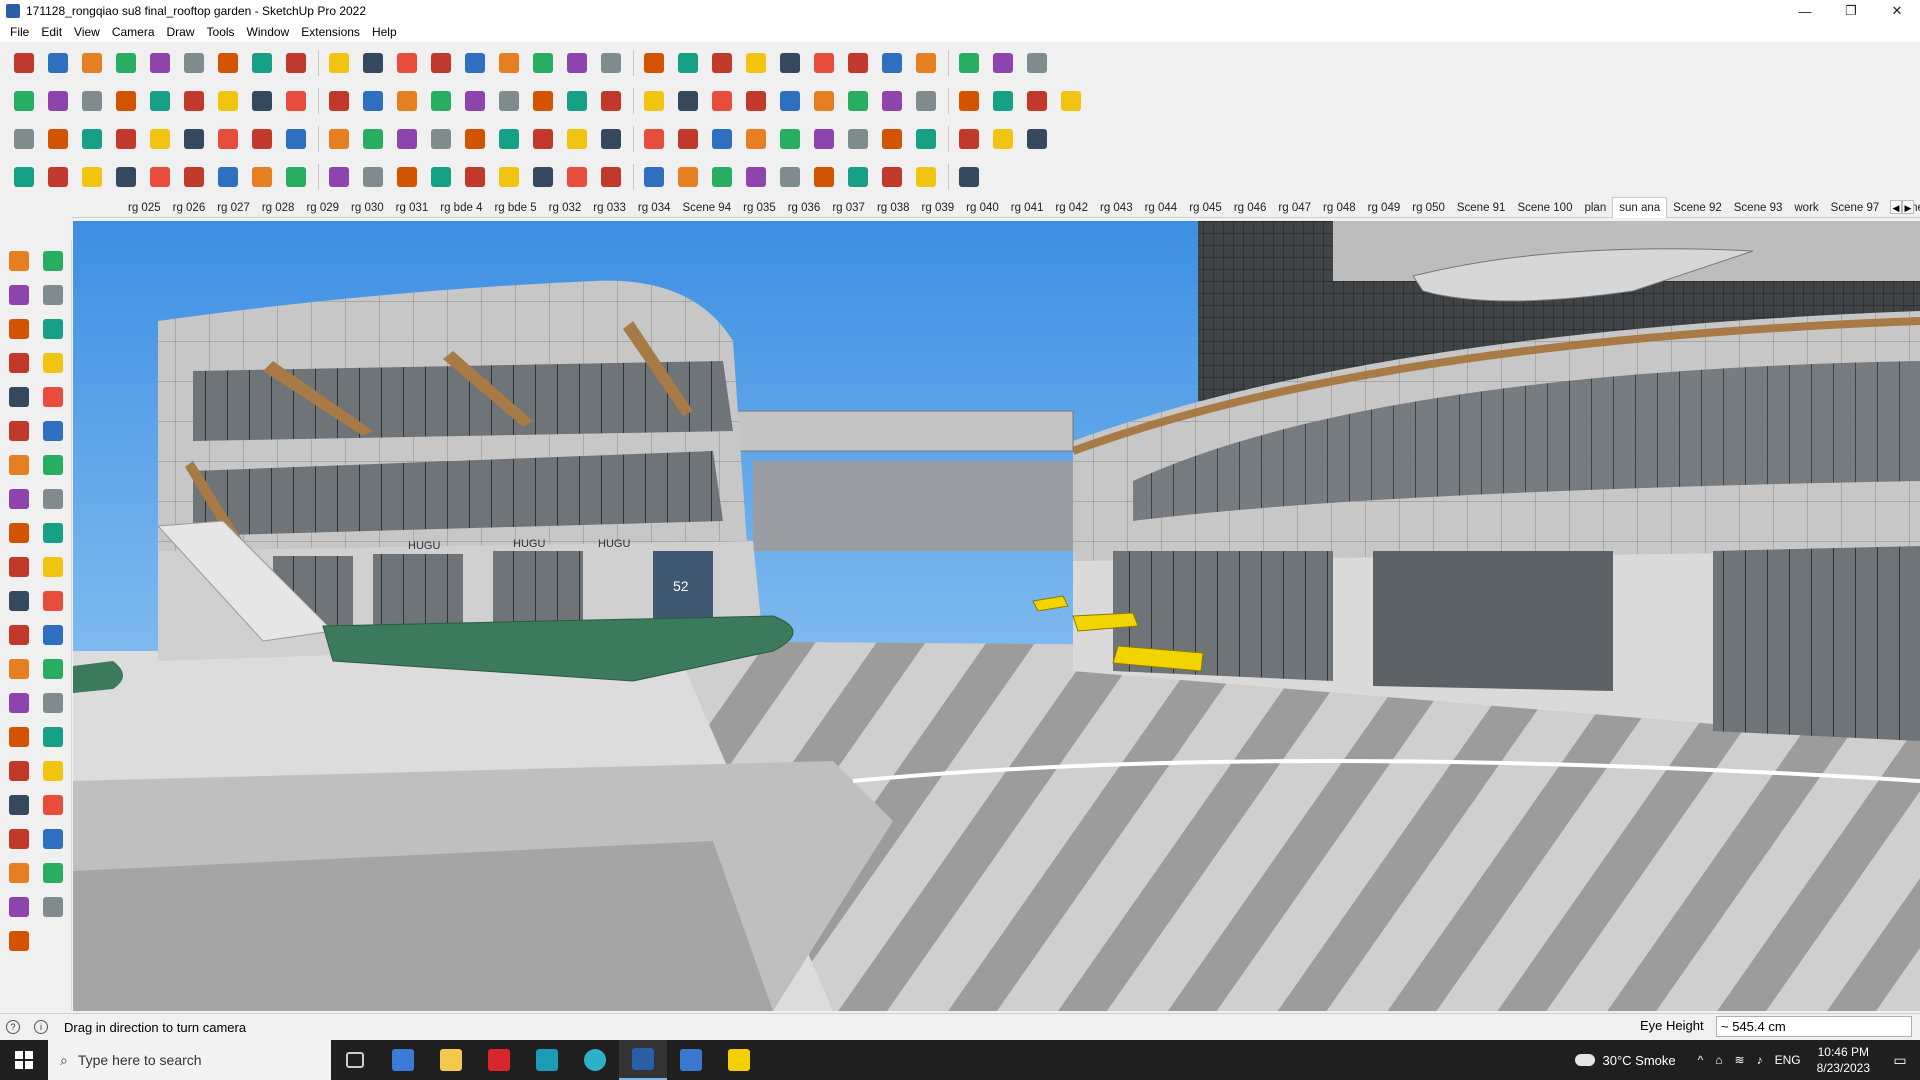 The height and width of the screenshot is (1080, 1920). I want to click on freehand-icon, so click(53, 363).